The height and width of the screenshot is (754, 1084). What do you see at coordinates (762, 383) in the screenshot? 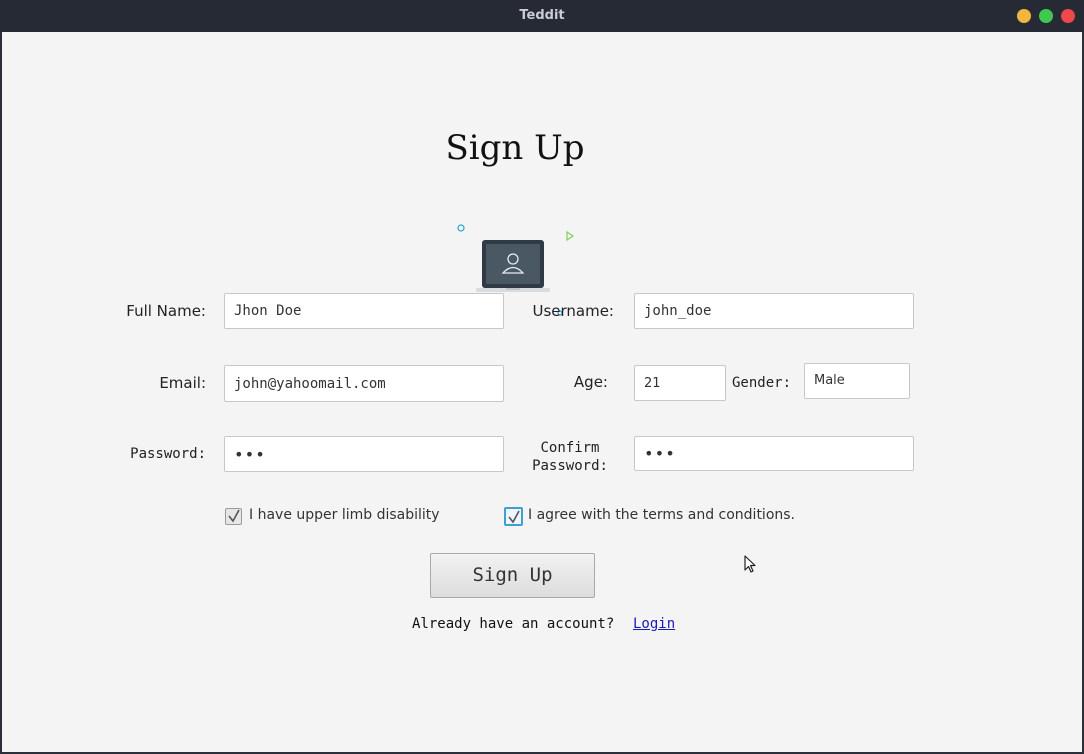
I see `gender-label: Gender:` at bounding box center [762, 383].